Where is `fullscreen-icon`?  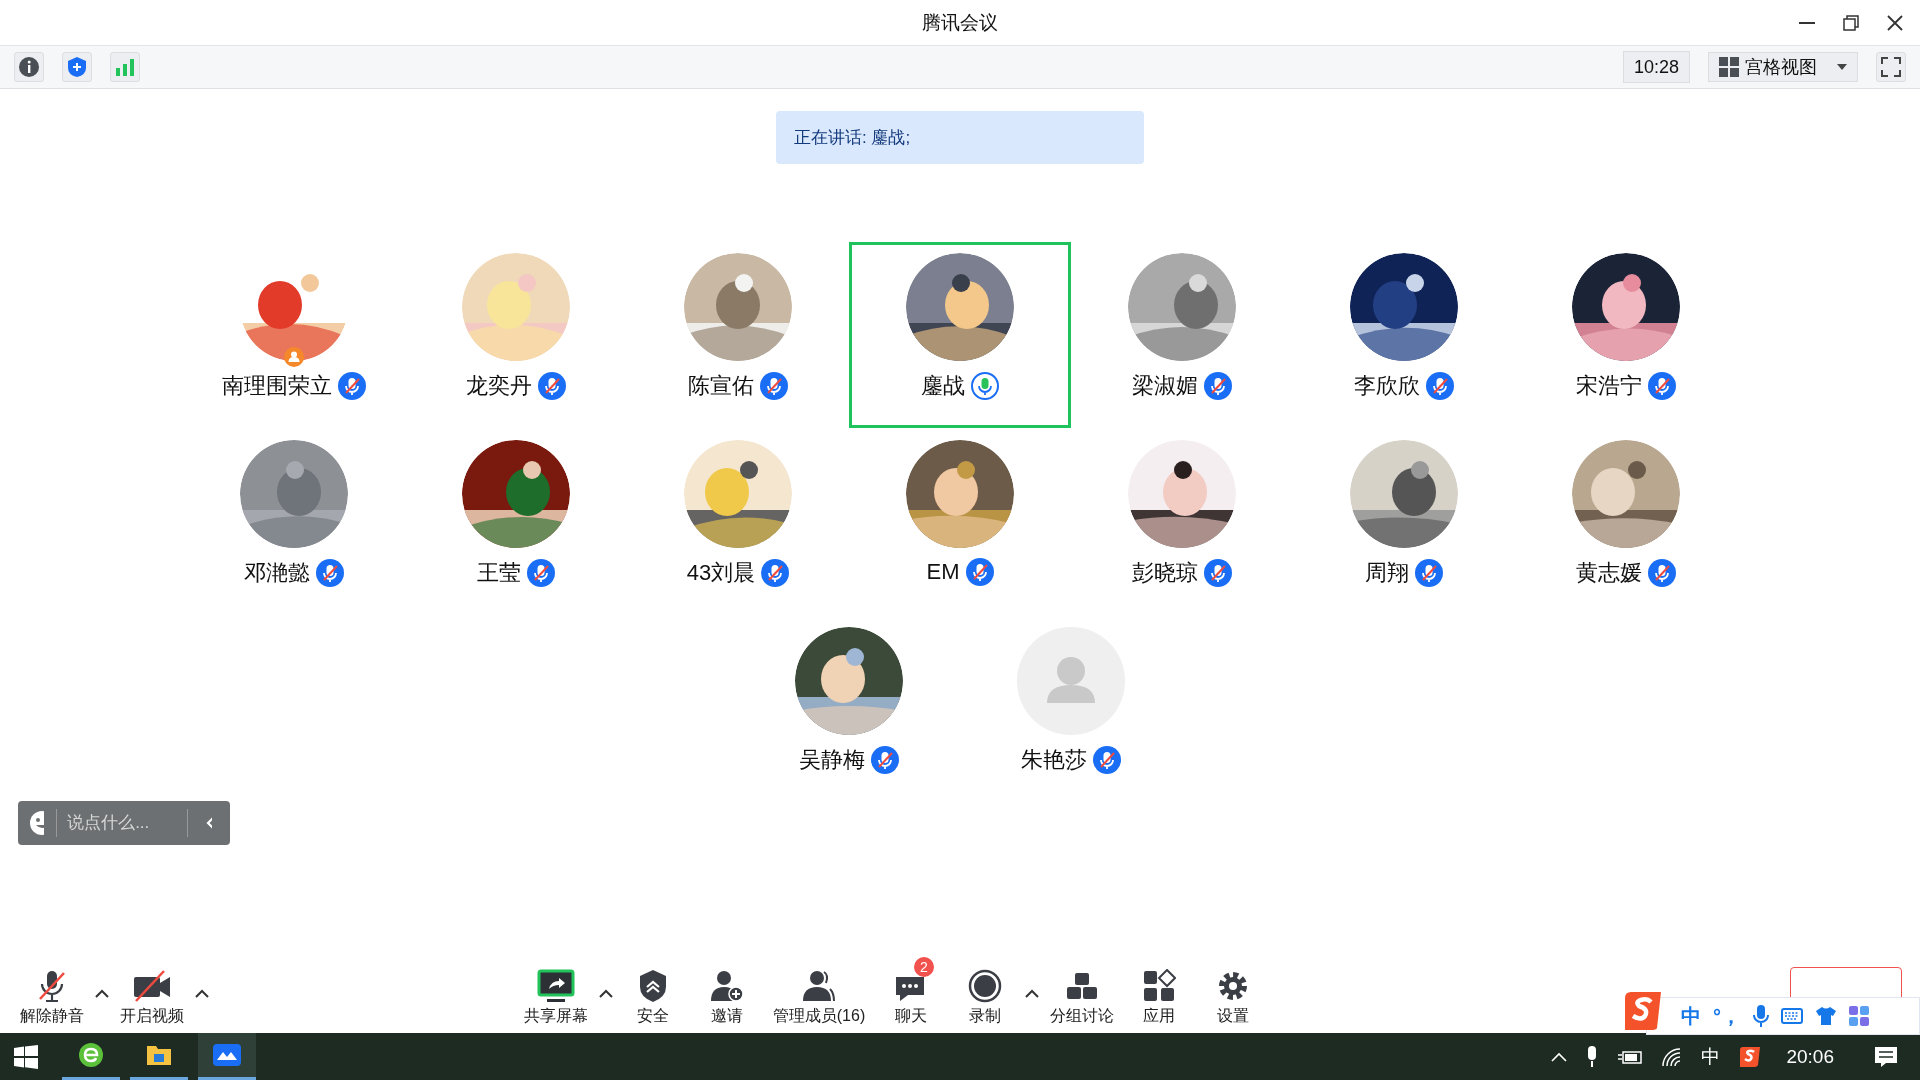
fullscreen-icon is located at coordinates (1891, 67).